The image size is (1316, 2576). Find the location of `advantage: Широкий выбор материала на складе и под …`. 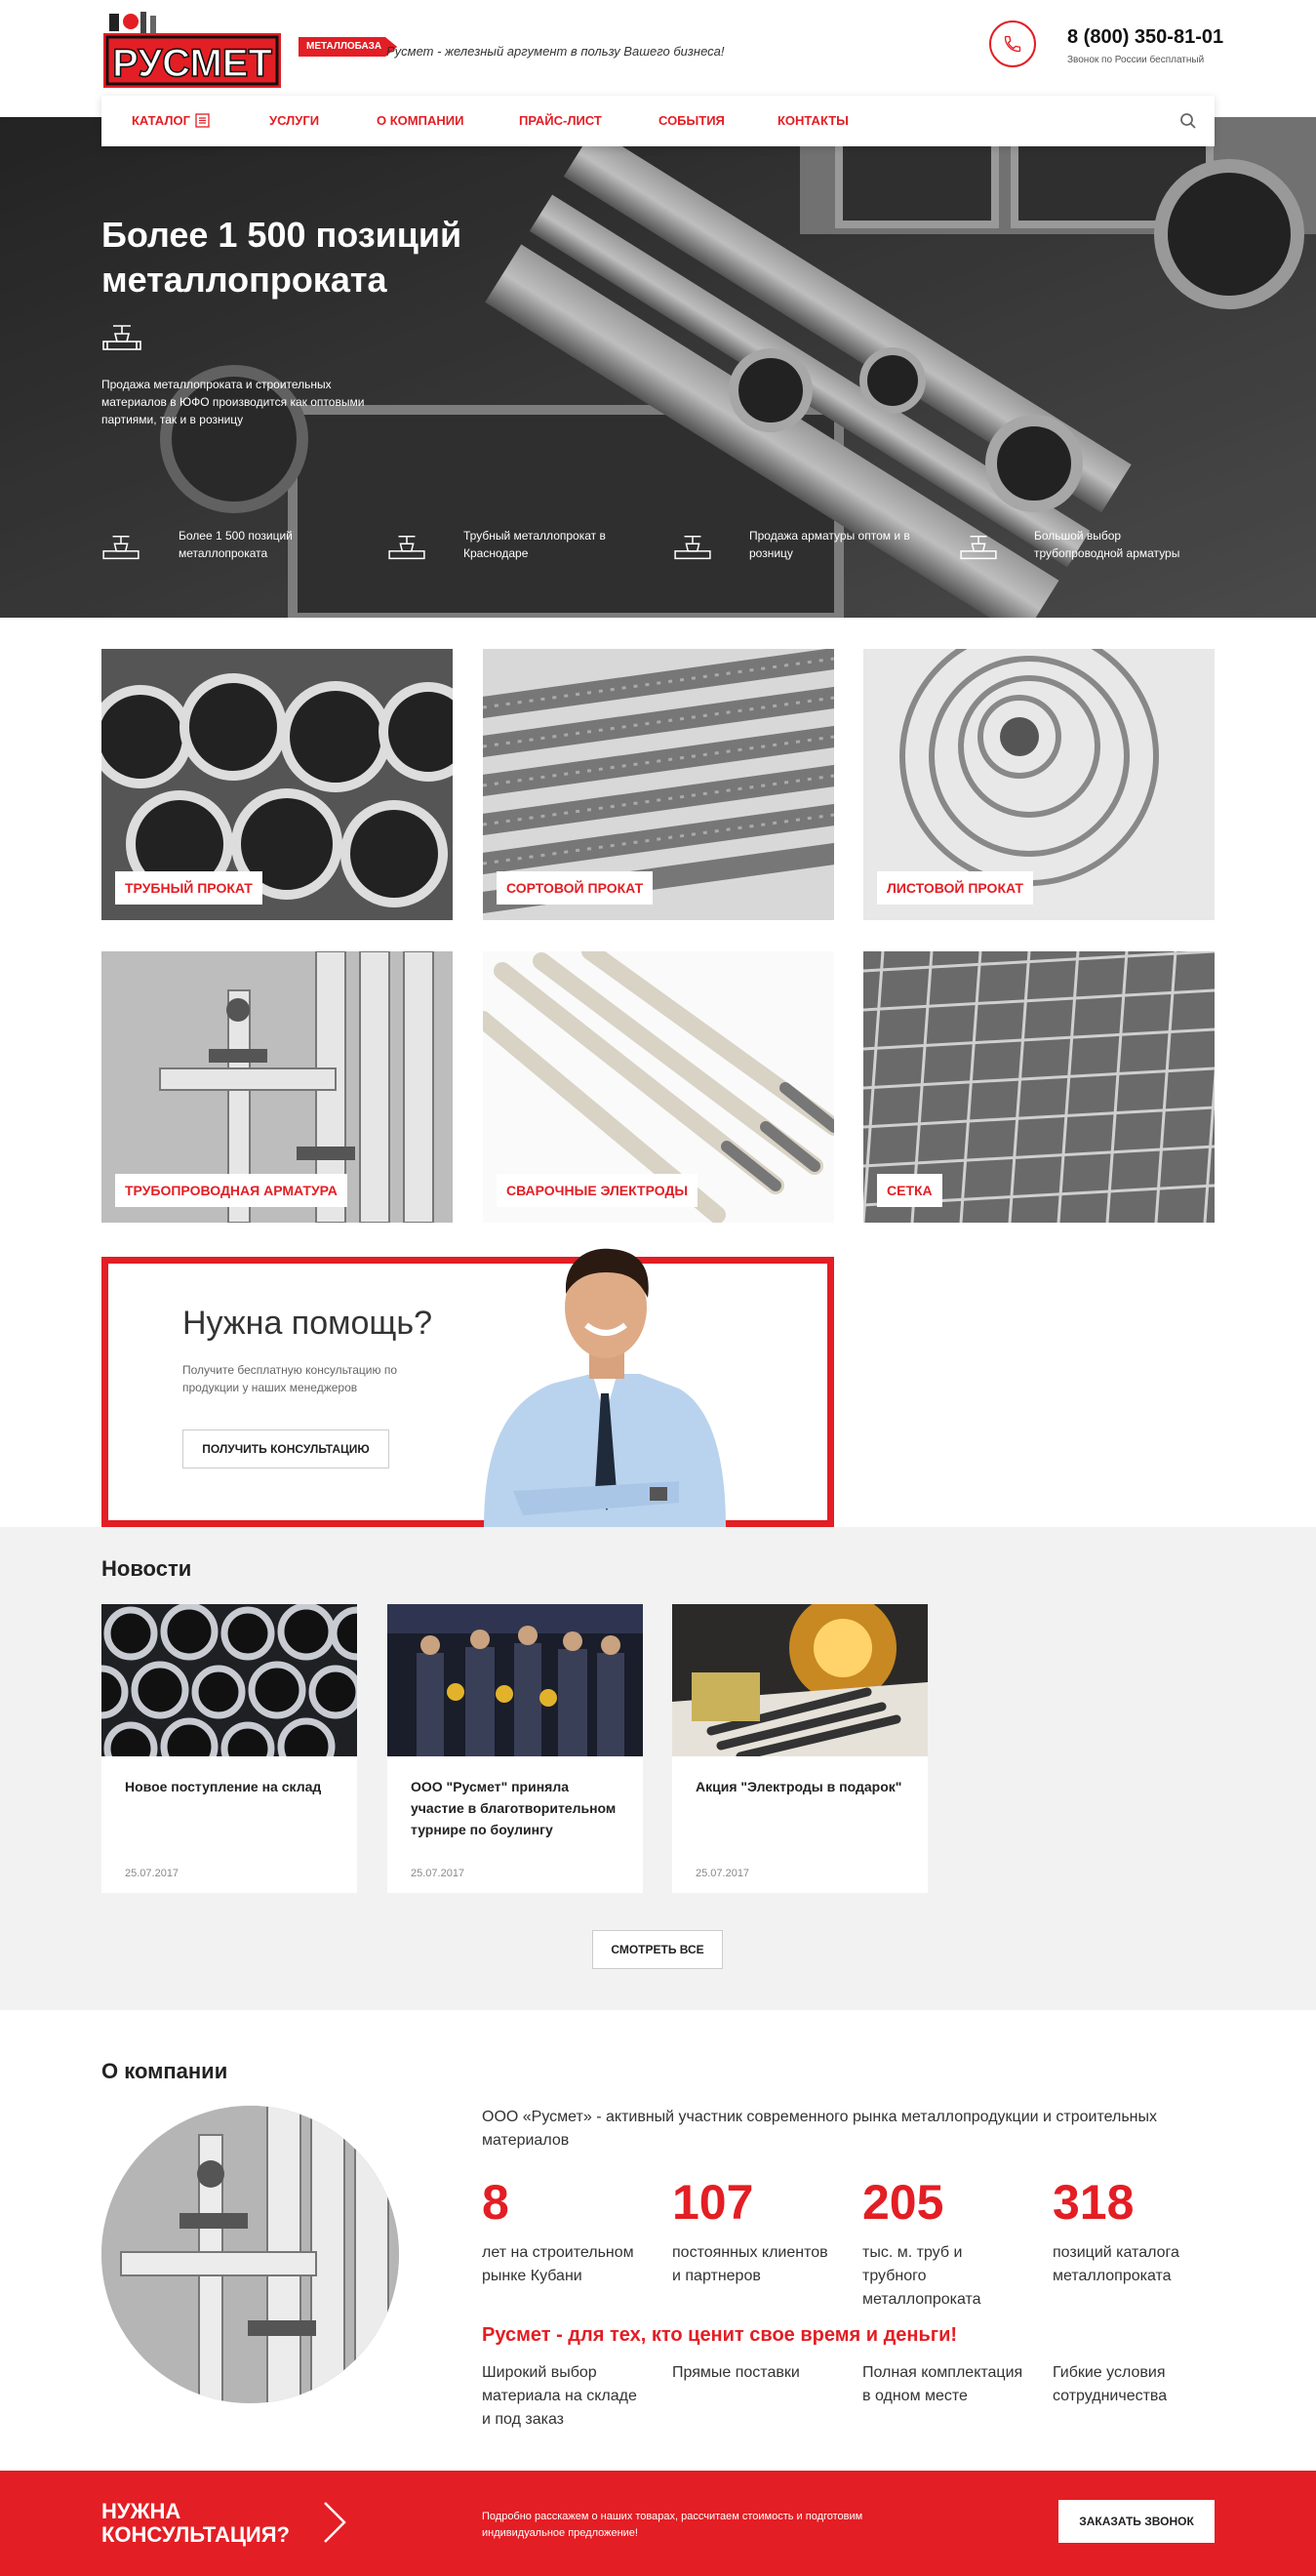

advantage: Широкий выбор материала на складе и под … is located at coordinates (560, 2396).